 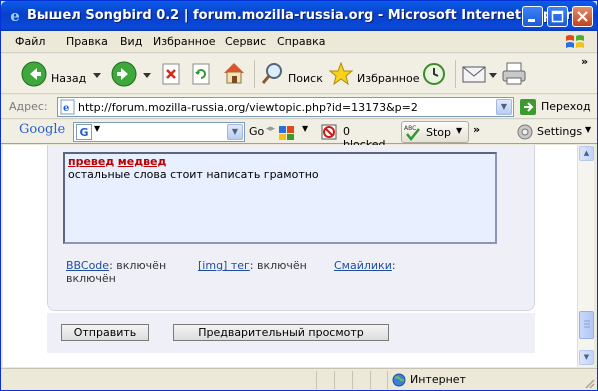 What do you see at coordinates (586, 153) in the screenshot?
I see `scroll-up-button: ▲` at bounding box center [586, 153].